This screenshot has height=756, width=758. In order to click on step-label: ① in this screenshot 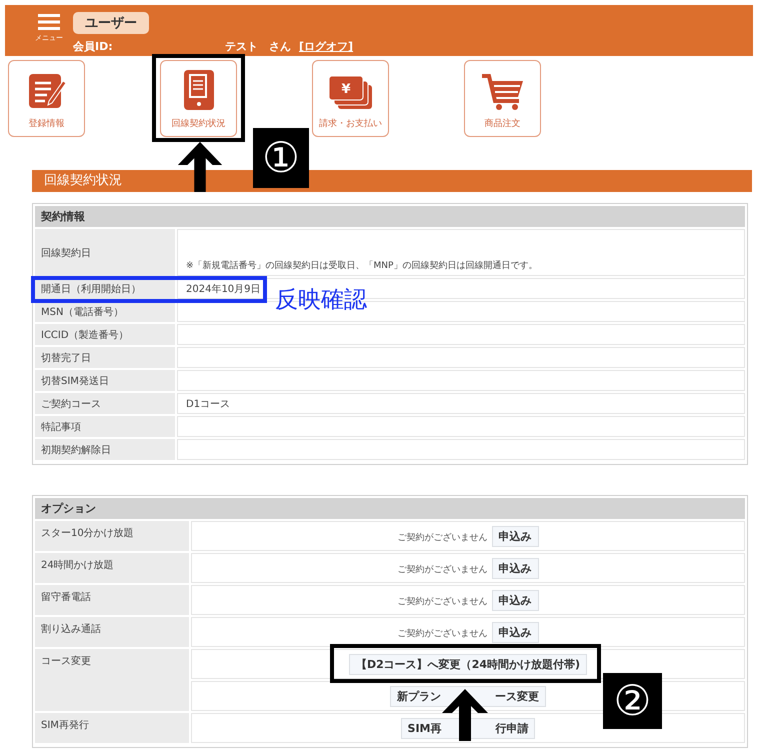, I will do `click(281, 158)`.